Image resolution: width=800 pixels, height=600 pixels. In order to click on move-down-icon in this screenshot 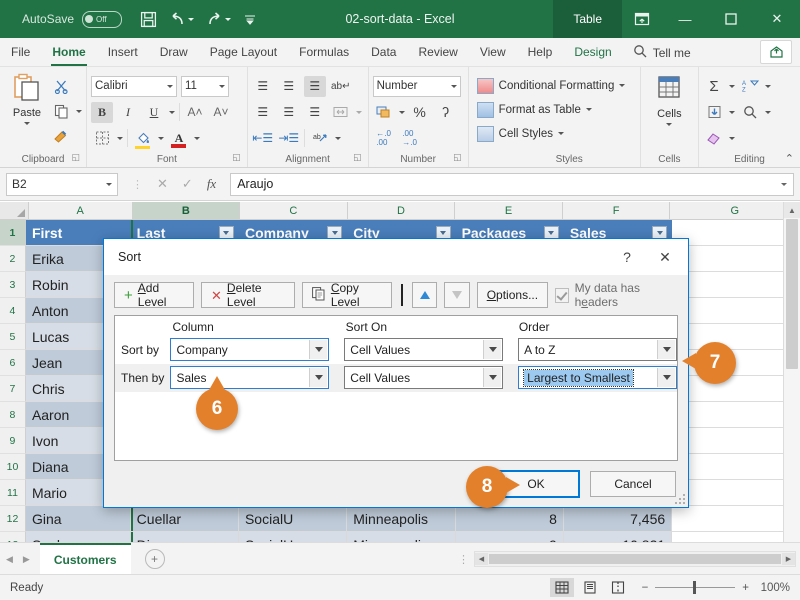, I will do `click(457, 295)`.